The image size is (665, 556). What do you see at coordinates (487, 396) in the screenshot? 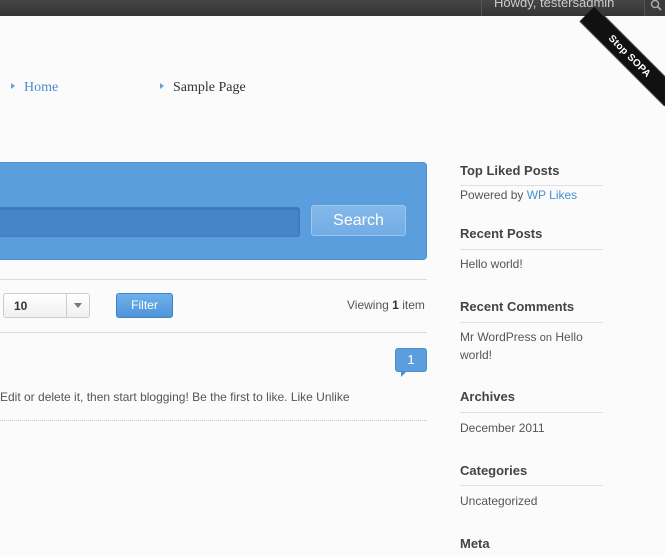
I see `widget-title-archives: Archives` at bounding box center [487, 396].